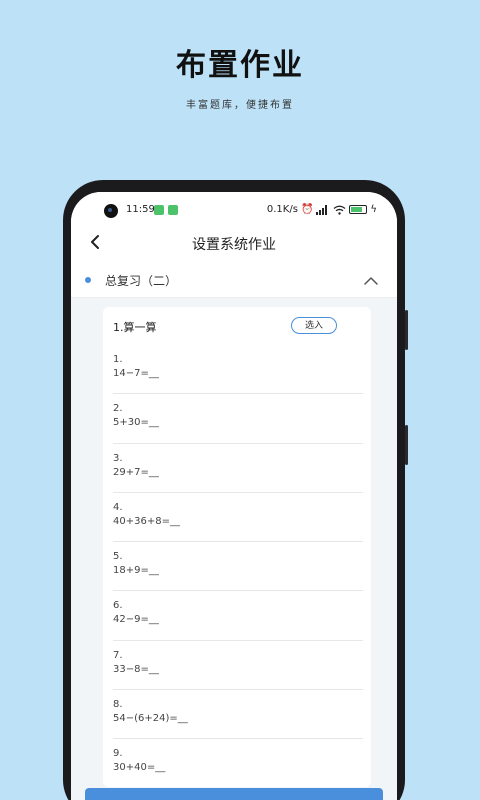  I want to click on card-header: 1.算一算 选入, so click(237, 328).